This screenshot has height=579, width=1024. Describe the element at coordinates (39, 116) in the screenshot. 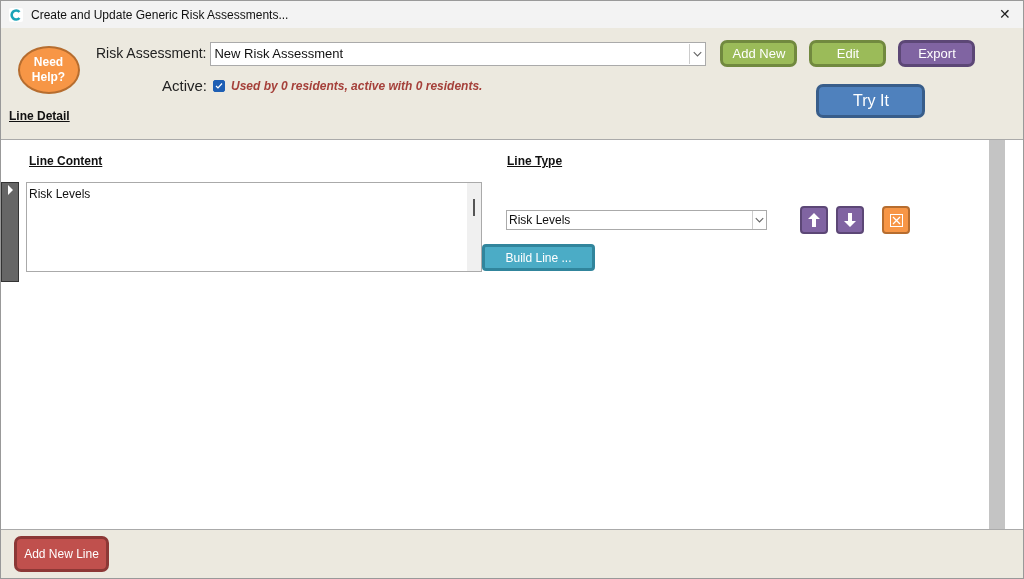

I see `section-title: Line Detail` at that location.